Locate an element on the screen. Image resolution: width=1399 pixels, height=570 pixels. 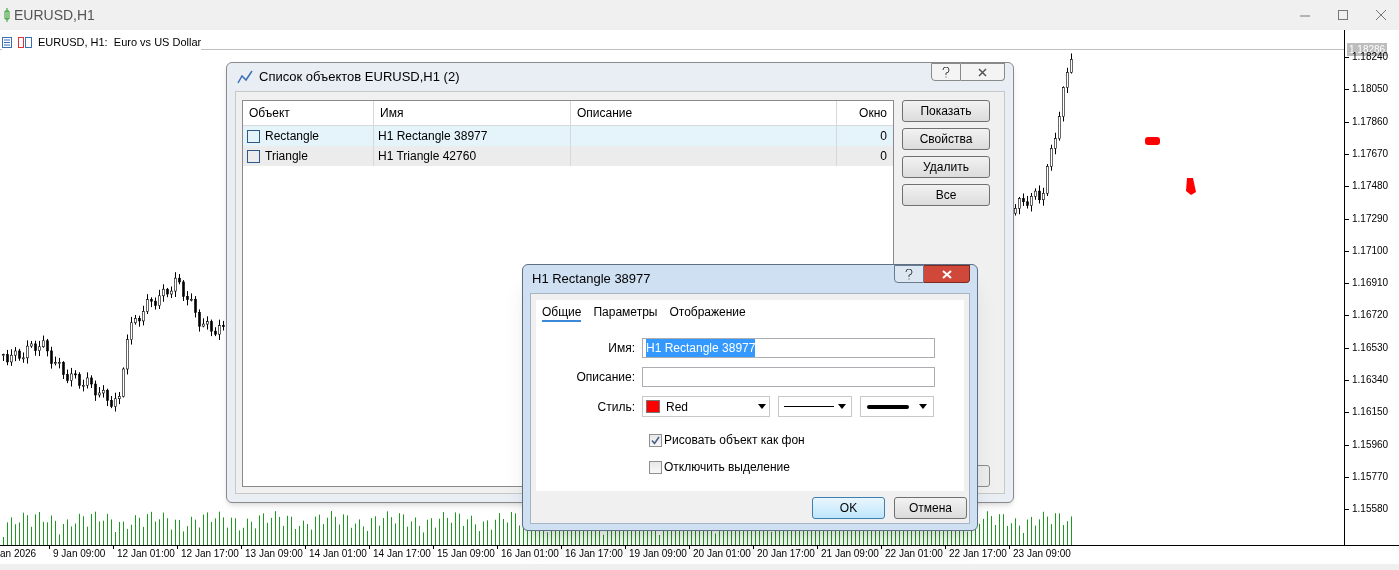
tab: Общие is located at coordinates (562, 312).